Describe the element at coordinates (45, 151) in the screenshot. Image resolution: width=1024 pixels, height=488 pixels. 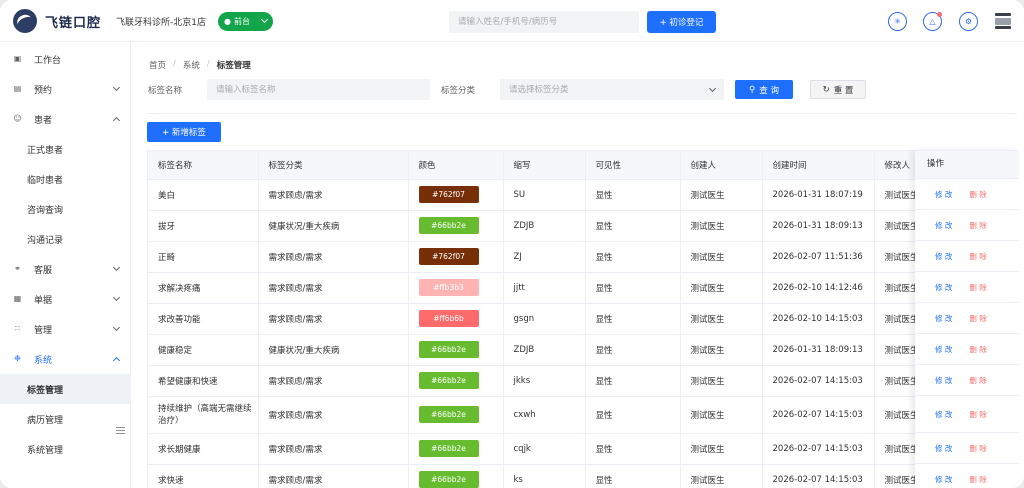
I see `sidebar-item-label: 正式患者` at that location.